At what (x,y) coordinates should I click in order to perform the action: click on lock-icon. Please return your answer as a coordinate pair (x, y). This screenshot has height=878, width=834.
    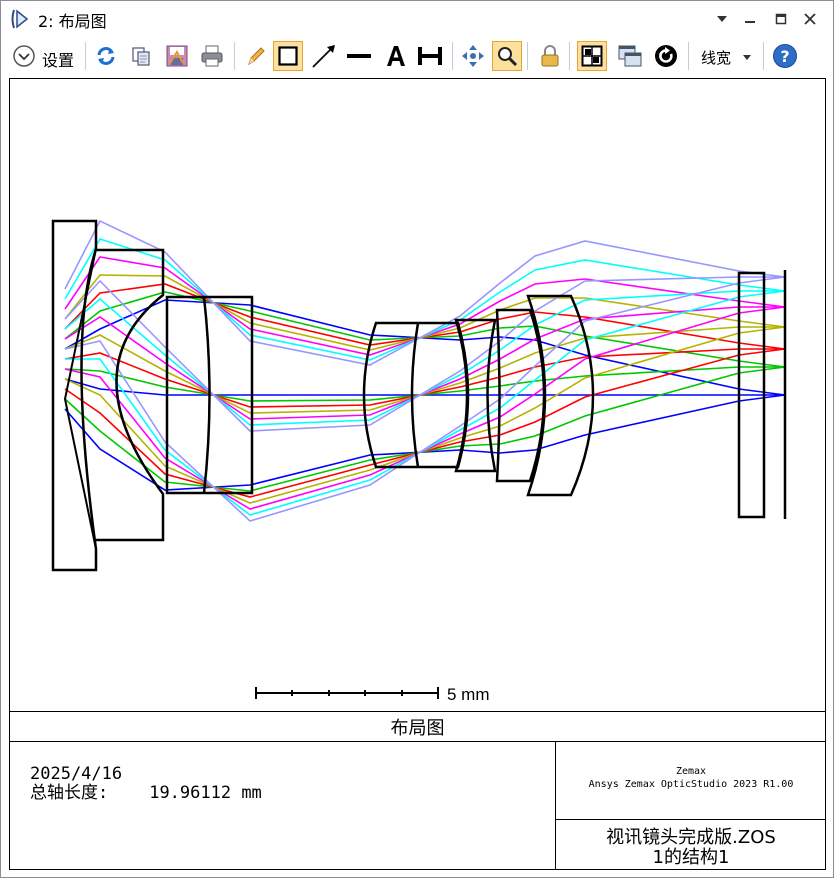
    Looking at the image, I should click on (550, 56).